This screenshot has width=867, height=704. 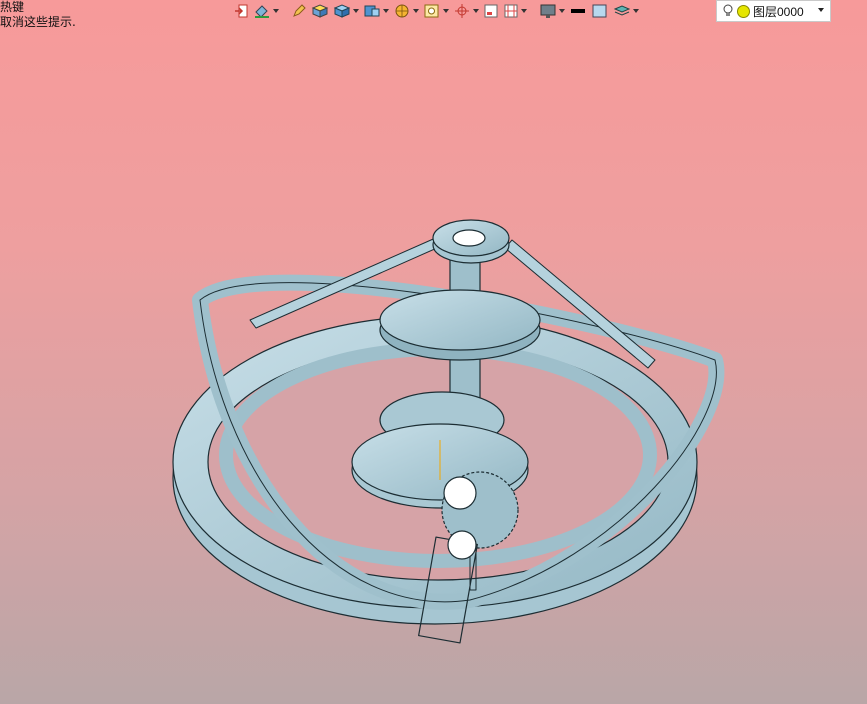 I want to click on exit-view-icon, so click(x=241, y=11).